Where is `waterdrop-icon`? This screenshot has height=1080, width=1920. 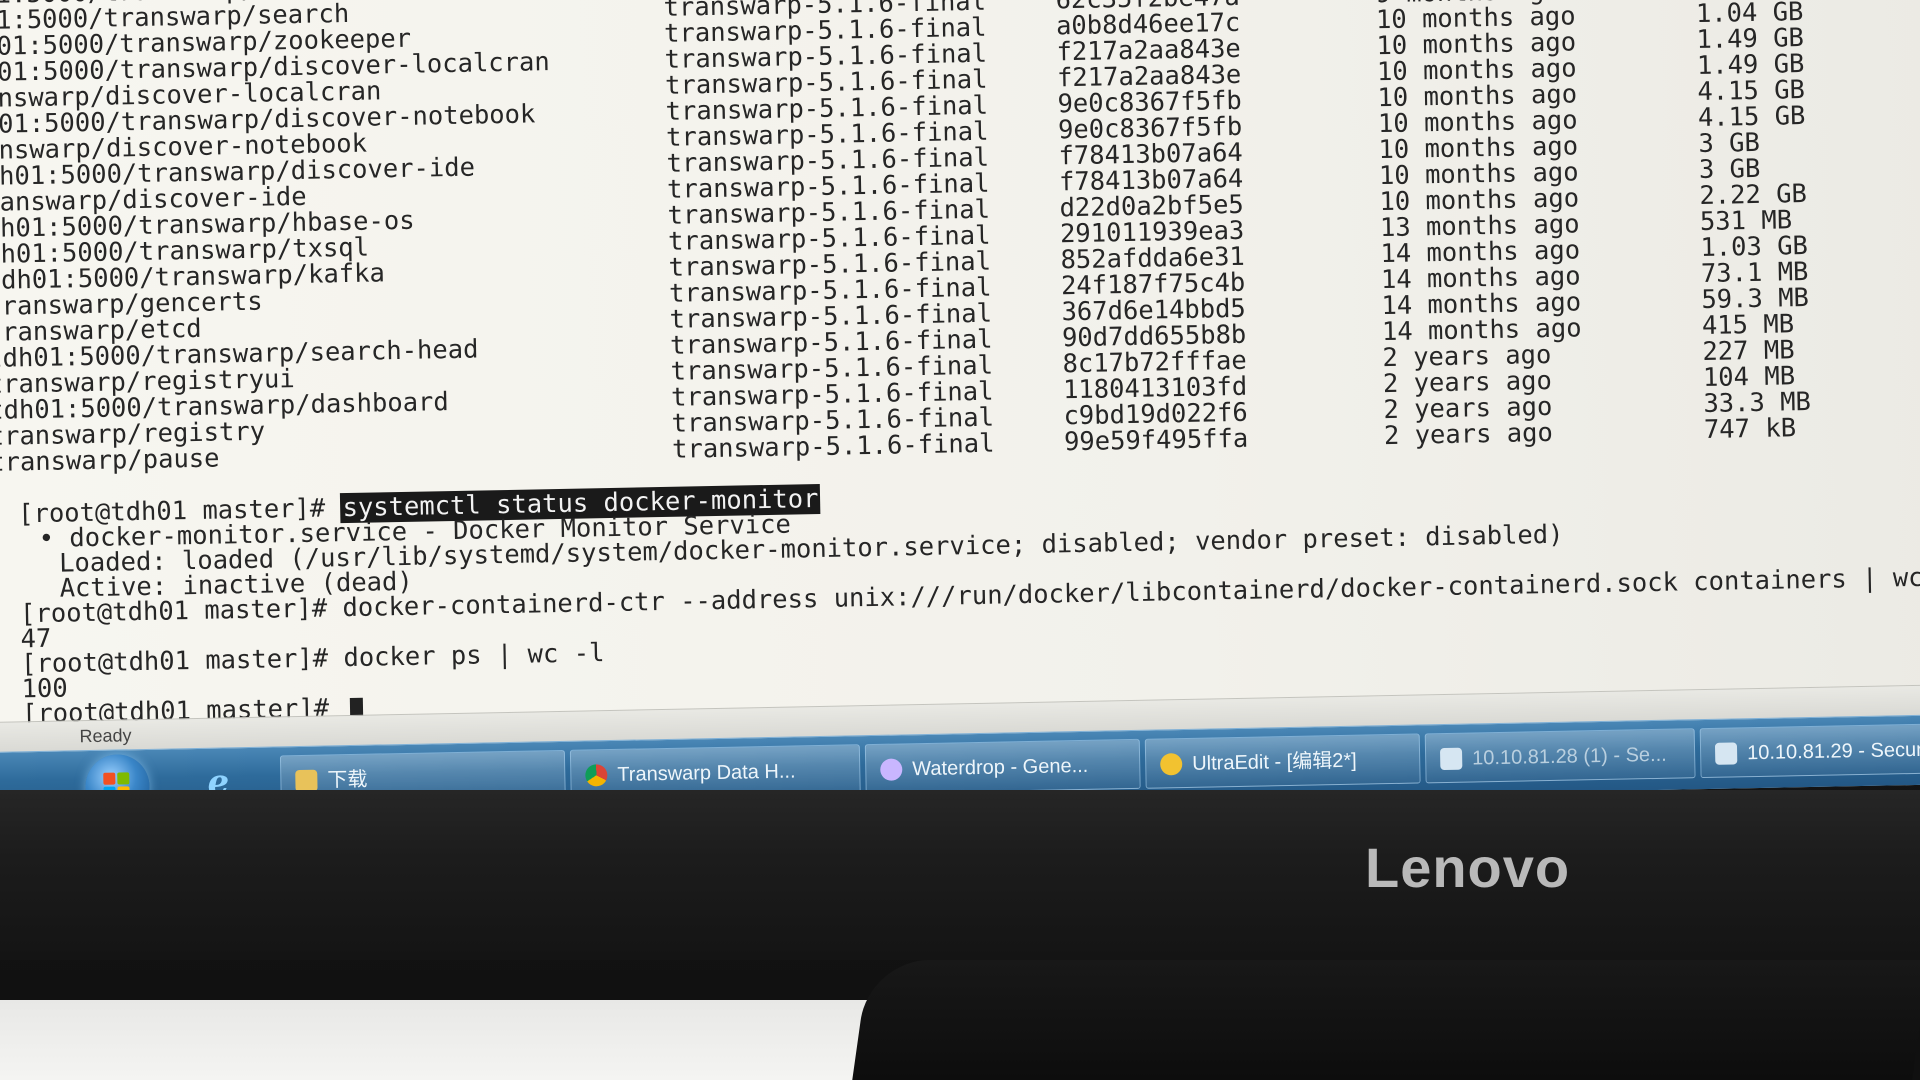 waterdrop-icon is located at coordinates (891, 769).